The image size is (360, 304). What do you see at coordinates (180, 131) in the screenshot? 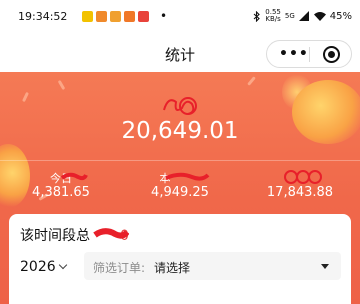
I see `total-amount: 20,649.01` at bounding box center [180, 131].